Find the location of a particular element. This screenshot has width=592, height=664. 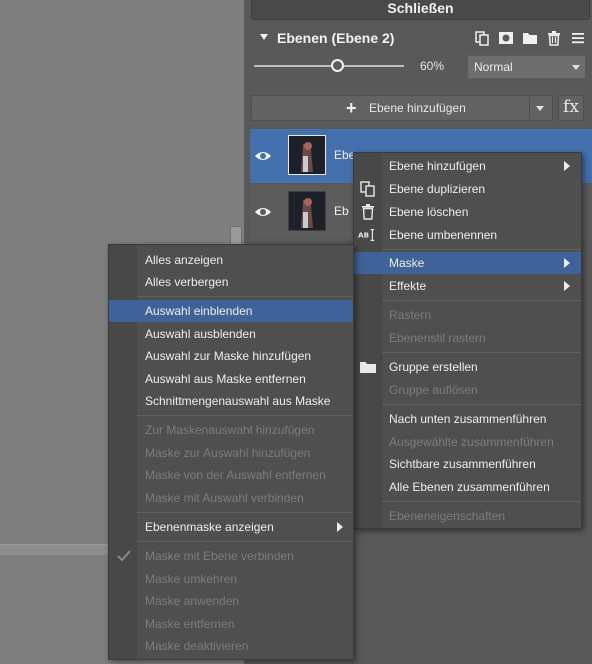

menu-item-intersect-selection: Schnittmengenauswahl aus Maske is located at coordinates (231, 401).